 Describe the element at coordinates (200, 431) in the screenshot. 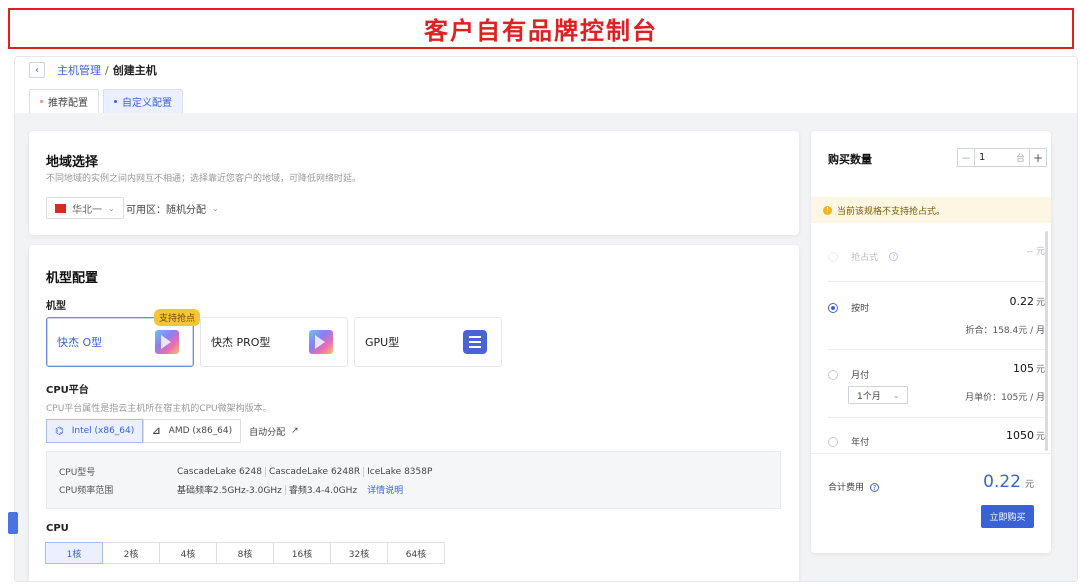

I see `arch-label: AMD (x86_64)` at that location.